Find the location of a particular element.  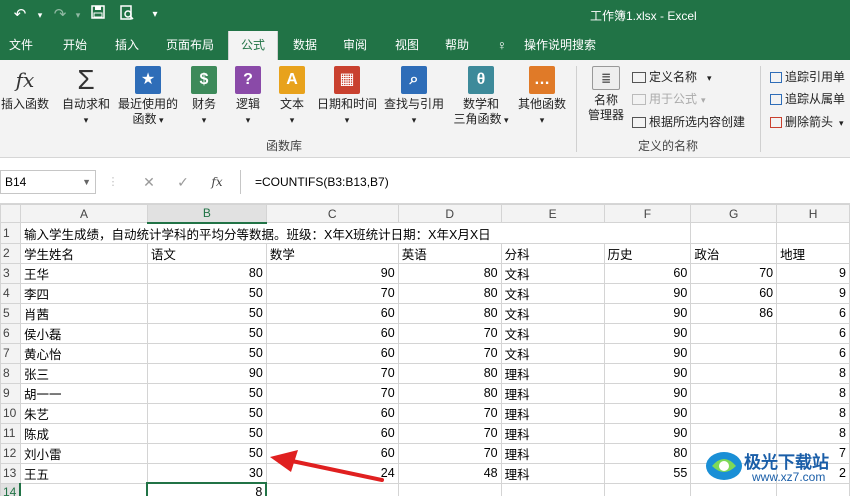

trace-dependents-button: 追踪从属单 is located at coordinates (807, 99).